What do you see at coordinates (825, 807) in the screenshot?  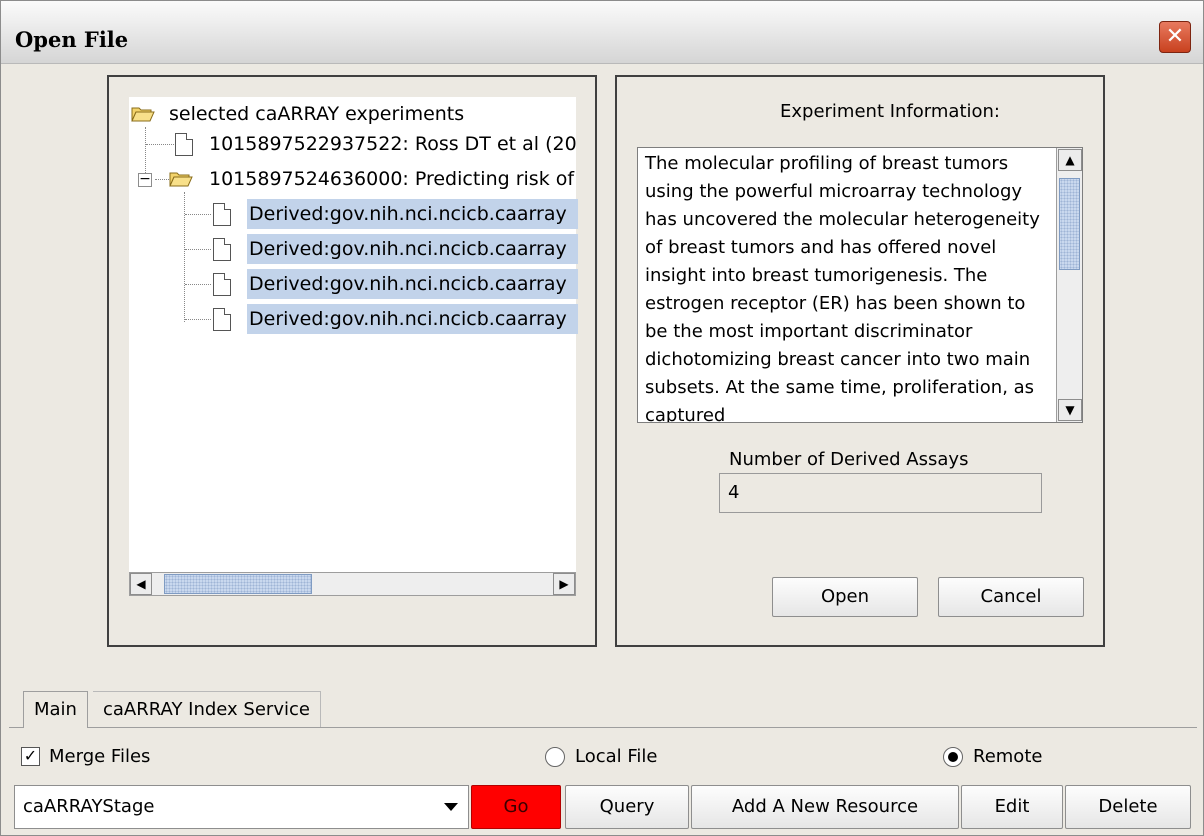 I see `add-resource-button: Add A New Resource` at bounding box center [825, 807].